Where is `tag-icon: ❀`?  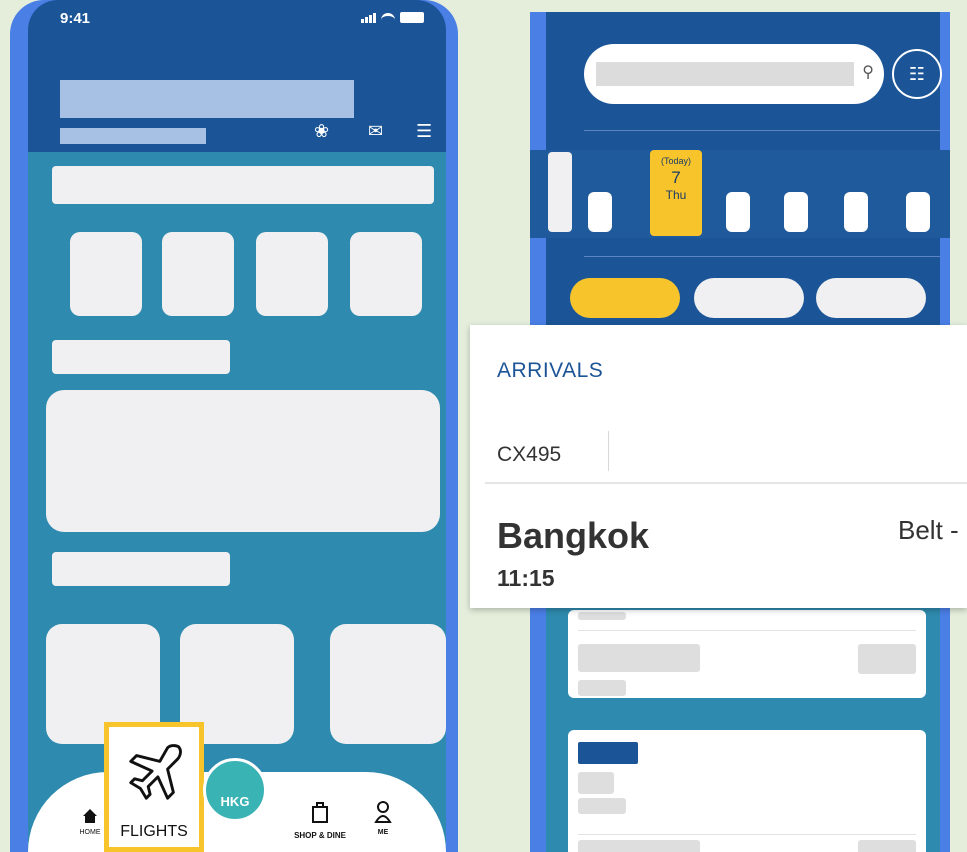
tag-icon: ❀ is located at coordinates (321, 131).